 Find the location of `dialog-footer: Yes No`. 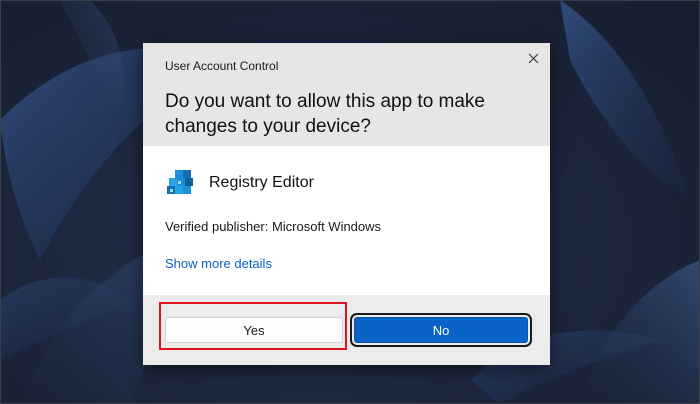

dialog-footer: Yes No is located at coordinates (346, 330).